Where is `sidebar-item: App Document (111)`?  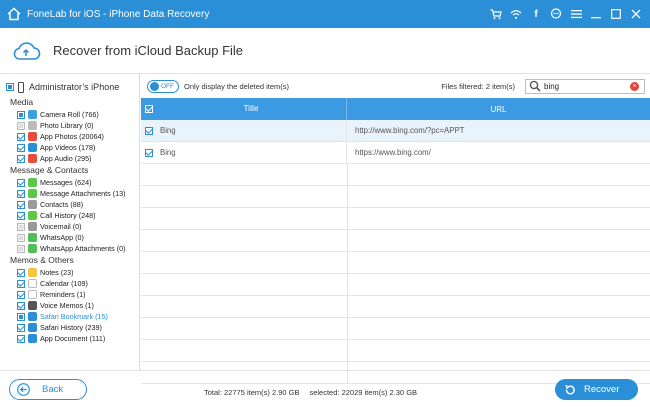 sidebar-item: App Document (111) is located at coordinates (69, 338).